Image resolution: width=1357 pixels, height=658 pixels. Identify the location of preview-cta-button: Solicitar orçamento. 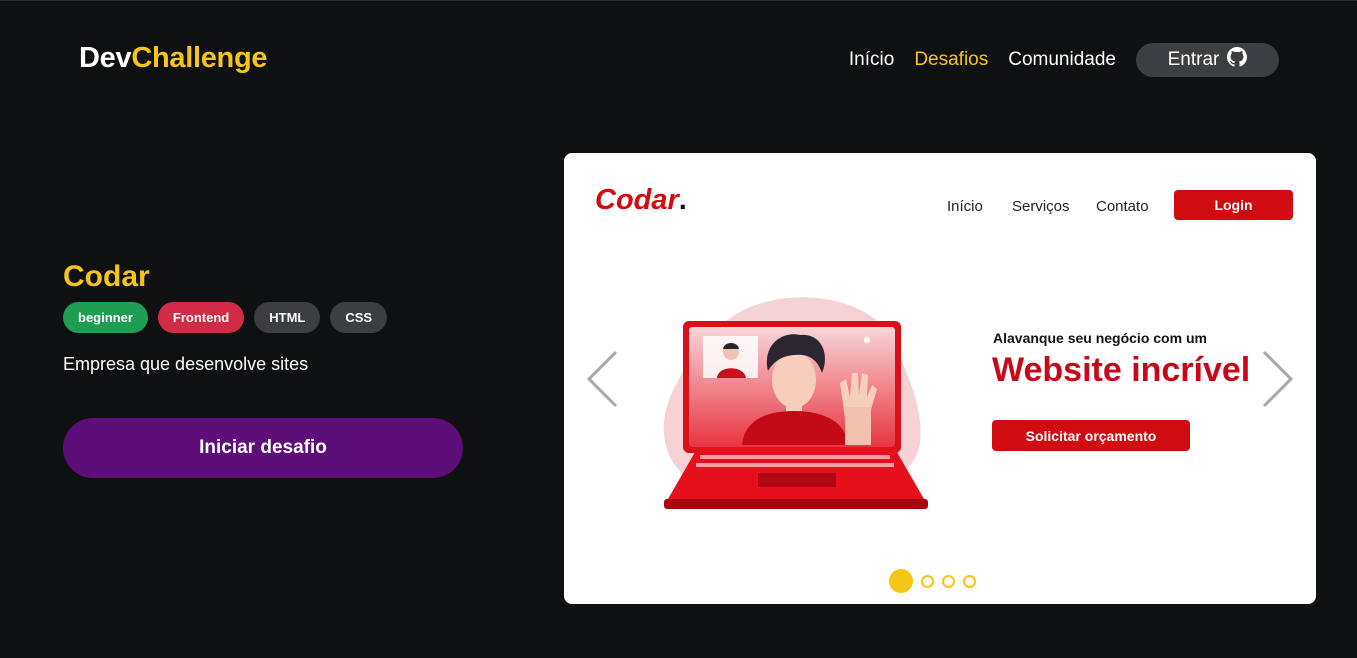
(1091, 435).